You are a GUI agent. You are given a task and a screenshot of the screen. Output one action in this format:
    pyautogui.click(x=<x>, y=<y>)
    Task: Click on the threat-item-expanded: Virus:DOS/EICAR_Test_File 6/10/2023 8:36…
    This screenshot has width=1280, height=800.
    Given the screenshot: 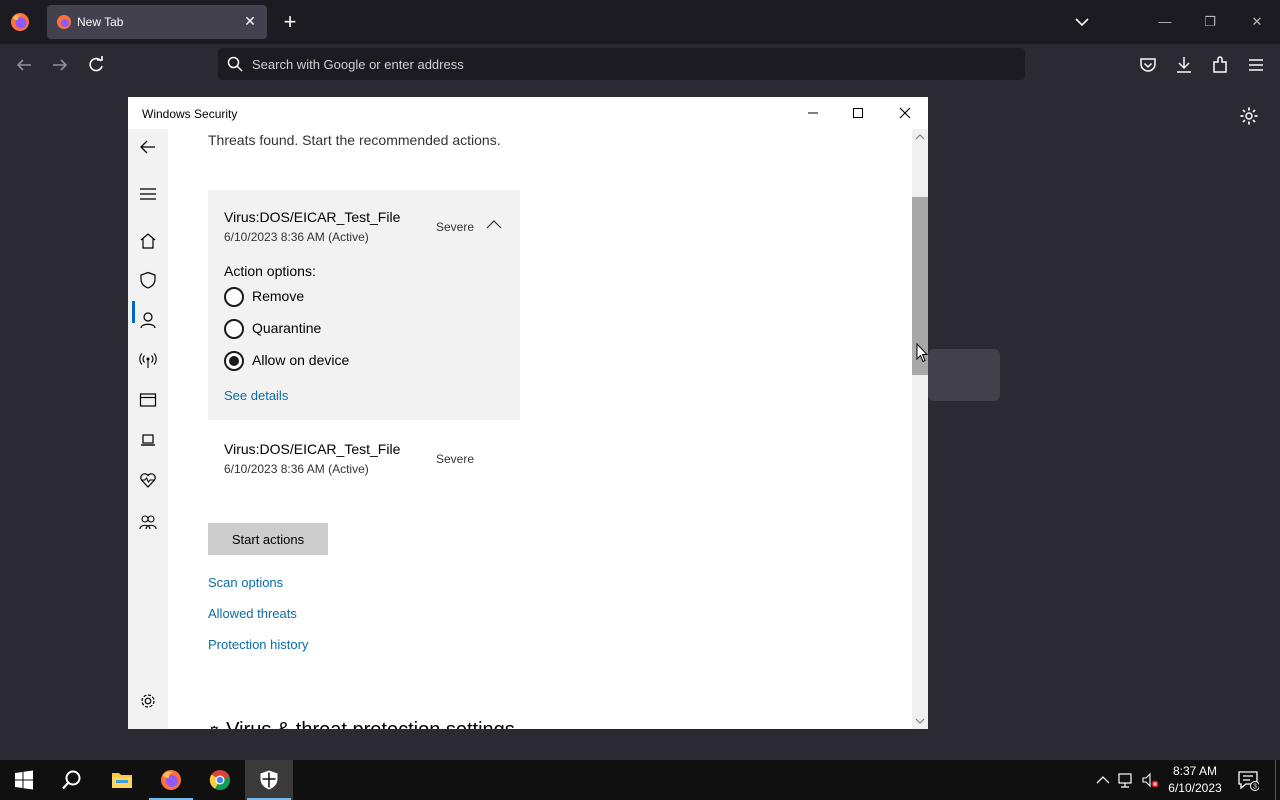 What is the action you would take?
    pyautogui.click(x=364, y=305)
    